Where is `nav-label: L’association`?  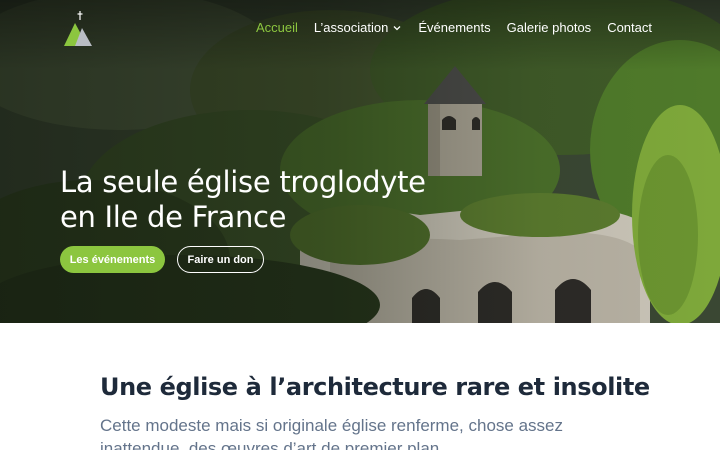
nav-label: L’association is located at coordinates (351, 27).